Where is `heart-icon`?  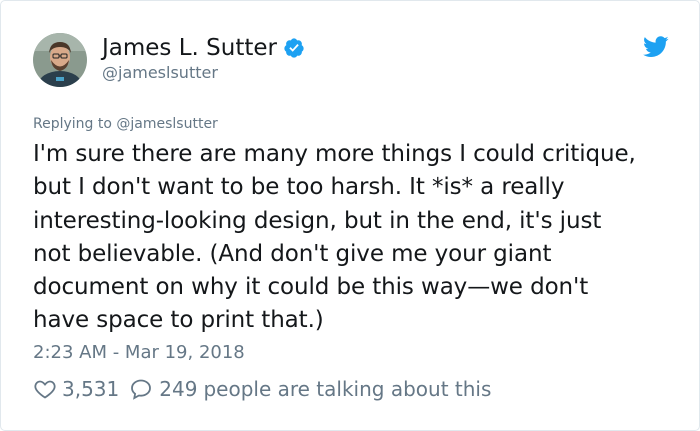
heart-icon is located at coordinates (45, 389).